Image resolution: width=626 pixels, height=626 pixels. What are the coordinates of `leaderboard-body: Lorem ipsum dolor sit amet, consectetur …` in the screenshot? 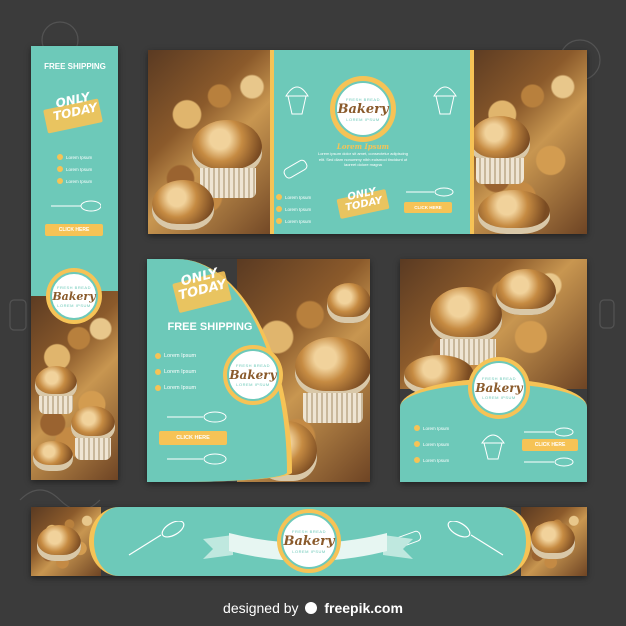 It's located at (363, 159).